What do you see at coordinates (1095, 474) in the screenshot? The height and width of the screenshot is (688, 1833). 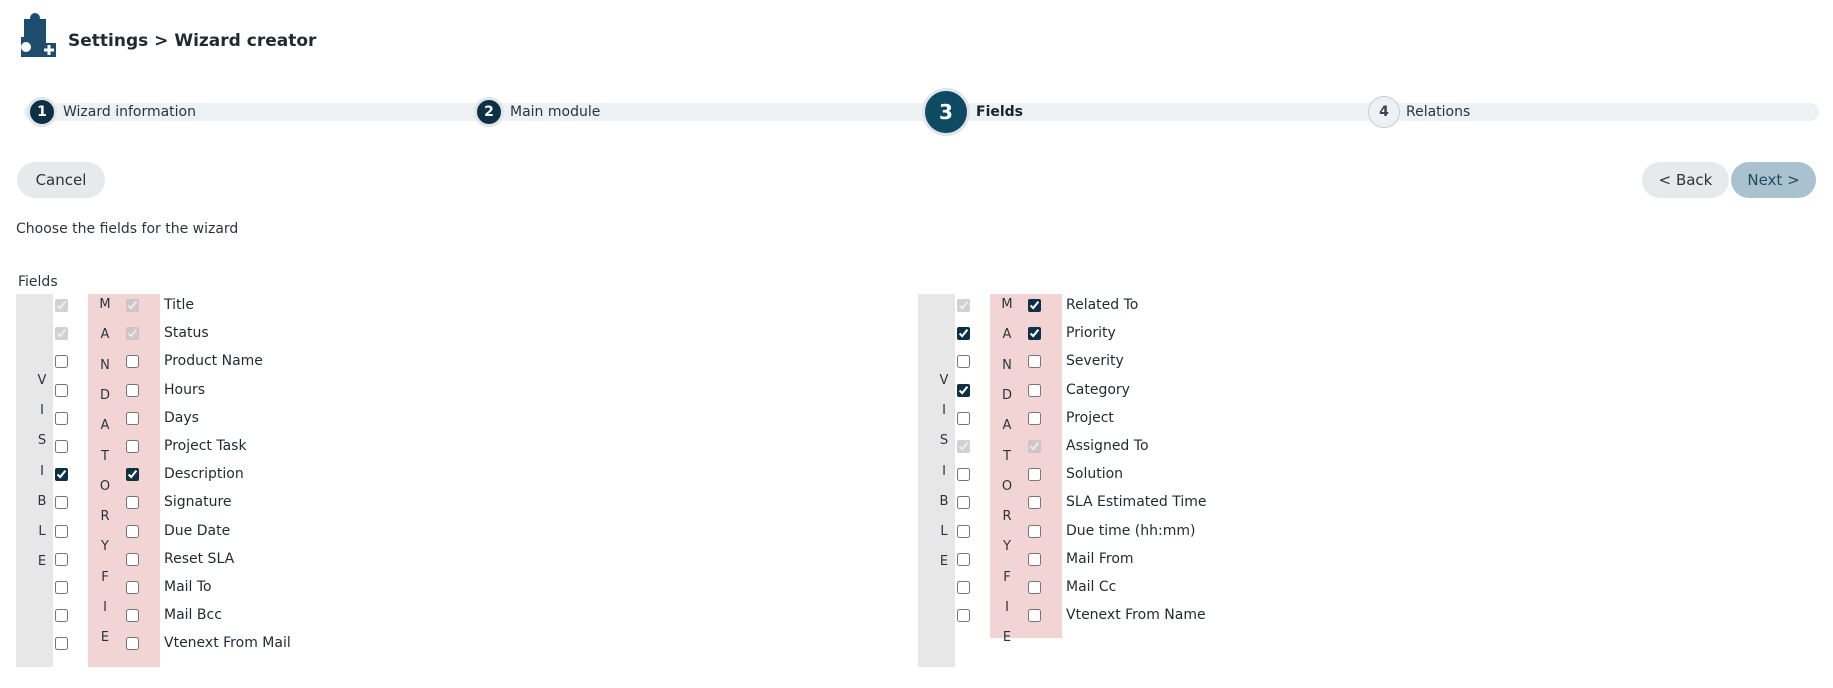 I see `field-label: Solution` at bounding box center [1095, 474].